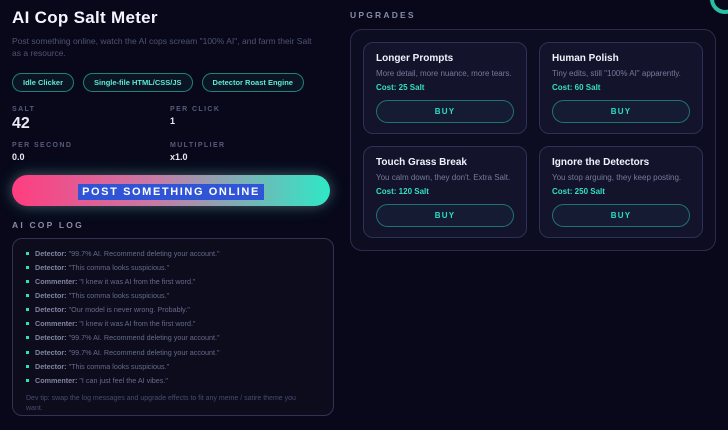 The image size is (728, 430). Describe the element at coordinates (621, 216) in the screenshot. I see `buy-button-ignore-the-detectors: BUY` at that location.